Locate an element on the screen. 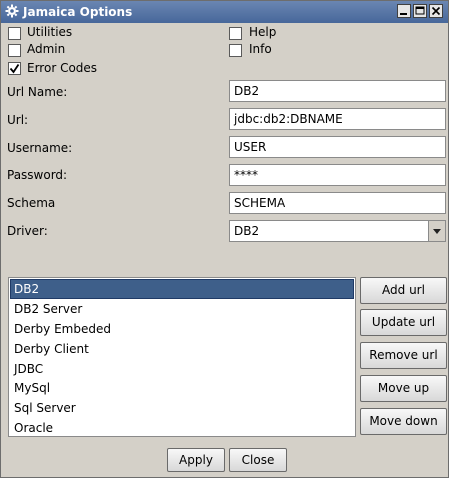  minimize-icon is located at coordinates (404, 11).